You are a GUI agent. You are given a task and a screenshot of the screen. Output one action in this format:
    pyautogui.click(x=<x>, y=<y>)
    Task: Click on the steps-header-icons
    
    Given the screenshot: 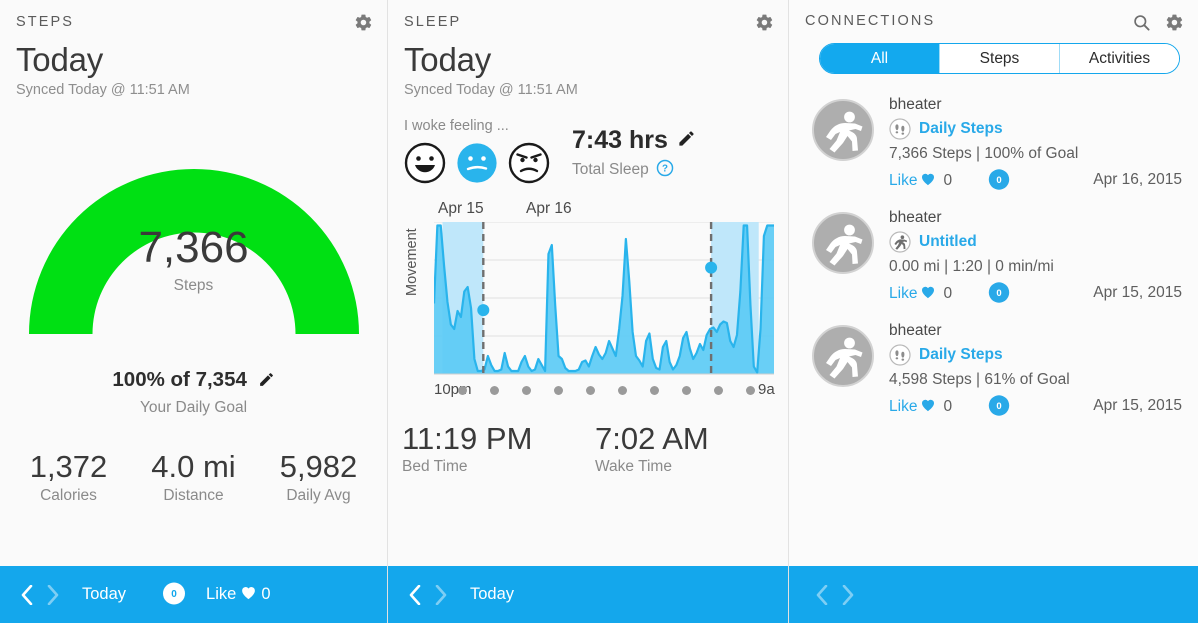 What is the action you would take?
    pyautogui.click(x=363, y=22)
    